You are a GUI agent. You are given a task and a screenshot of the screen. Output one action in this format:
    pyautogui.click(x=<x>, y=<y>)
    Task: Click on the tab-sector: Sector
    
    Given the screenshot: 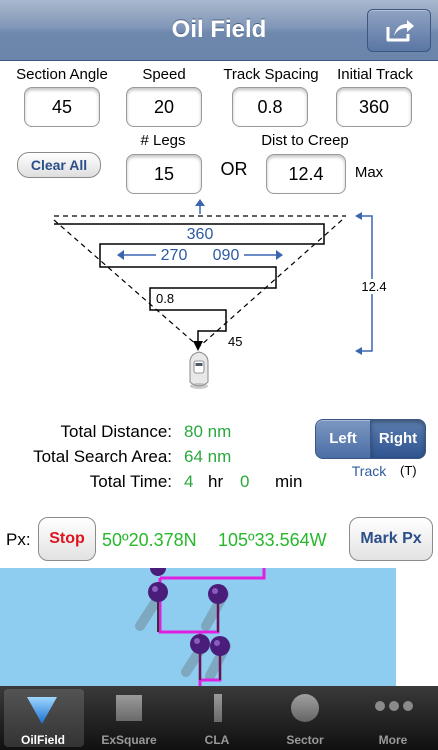 What is the action you would take?
    pyautogui.click(x=305, y=718)
    